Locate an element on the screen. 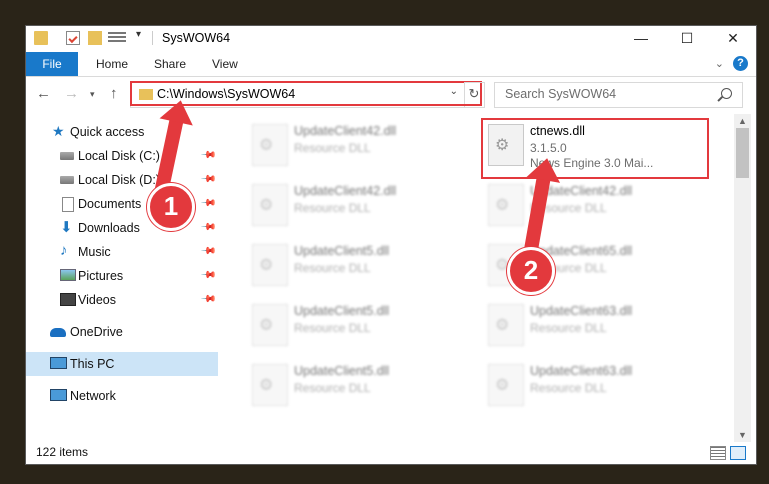 The width and height of the screenshot is (769, 484). pictures-icon is located at coordinates (68, 275).